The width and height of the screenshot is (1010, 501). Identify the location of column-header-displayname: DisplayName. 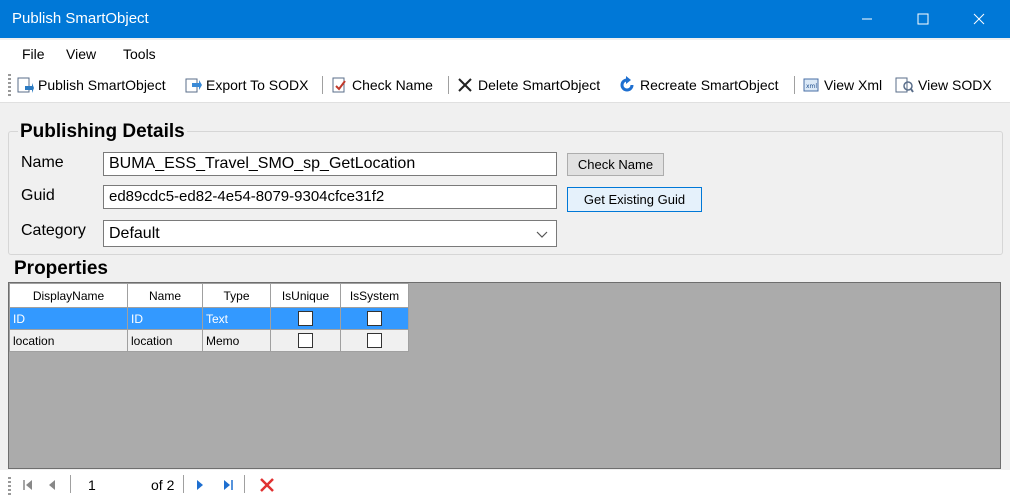
(68, 295).